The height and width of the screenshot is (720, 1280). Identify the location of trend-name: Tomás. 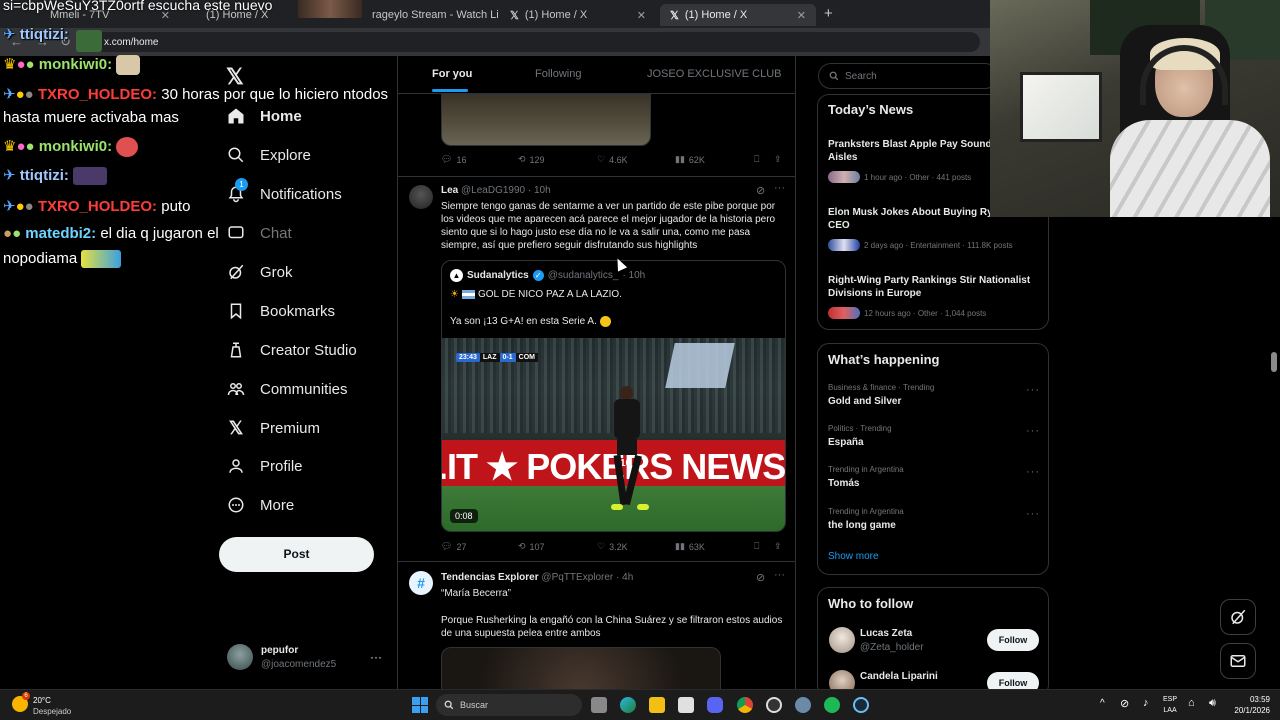
(844, 483).